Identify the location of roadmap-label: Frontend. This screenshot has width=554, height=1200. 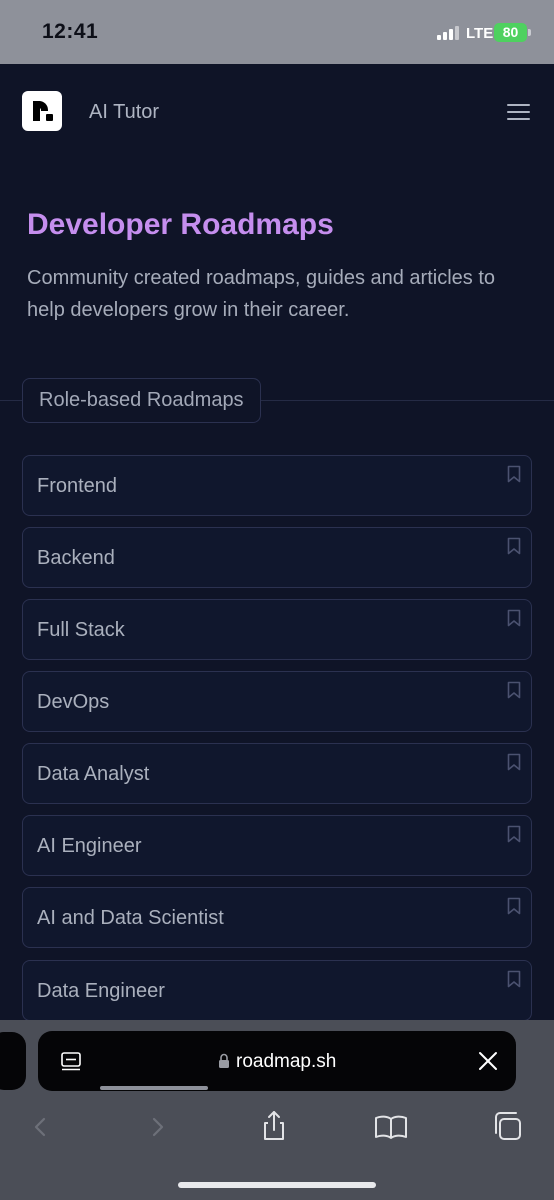
(77, 486).